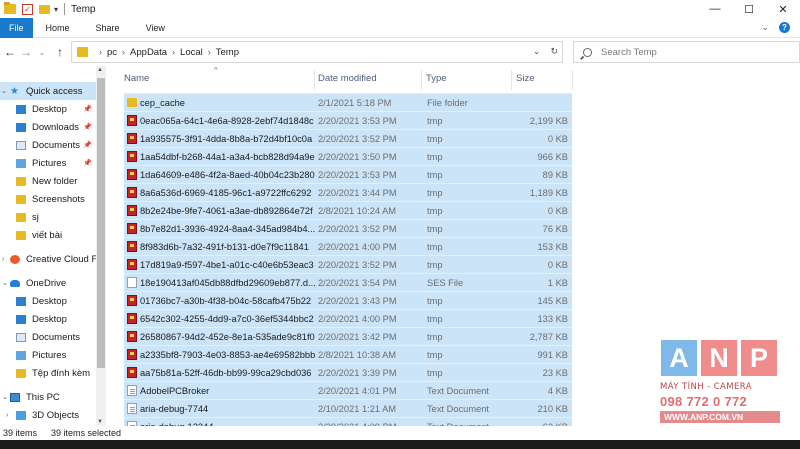  Describe the element at coordinates (227, 52) in the screenshot. I see `breadcrumb-temp: Temp` at that location.